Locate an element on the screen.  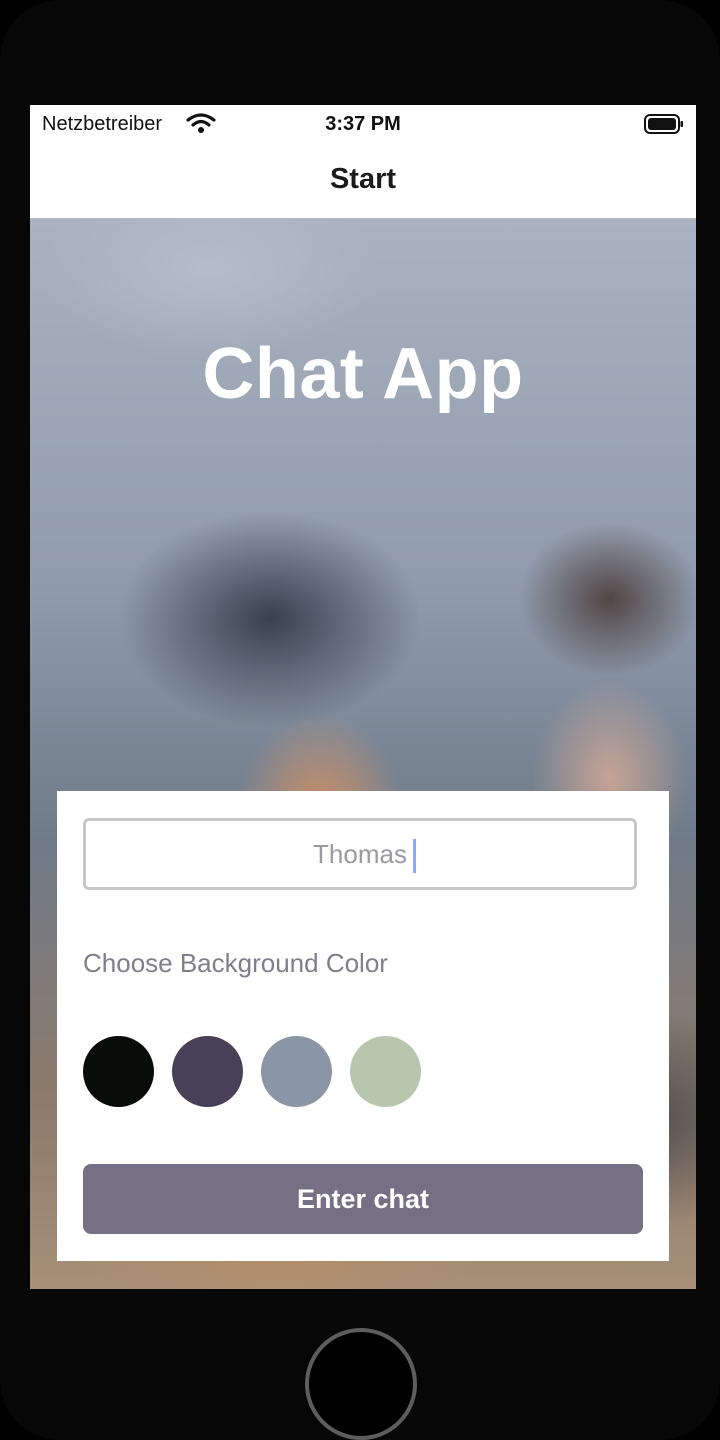
navigation-bar: Start is located at coordinates (363, 182).